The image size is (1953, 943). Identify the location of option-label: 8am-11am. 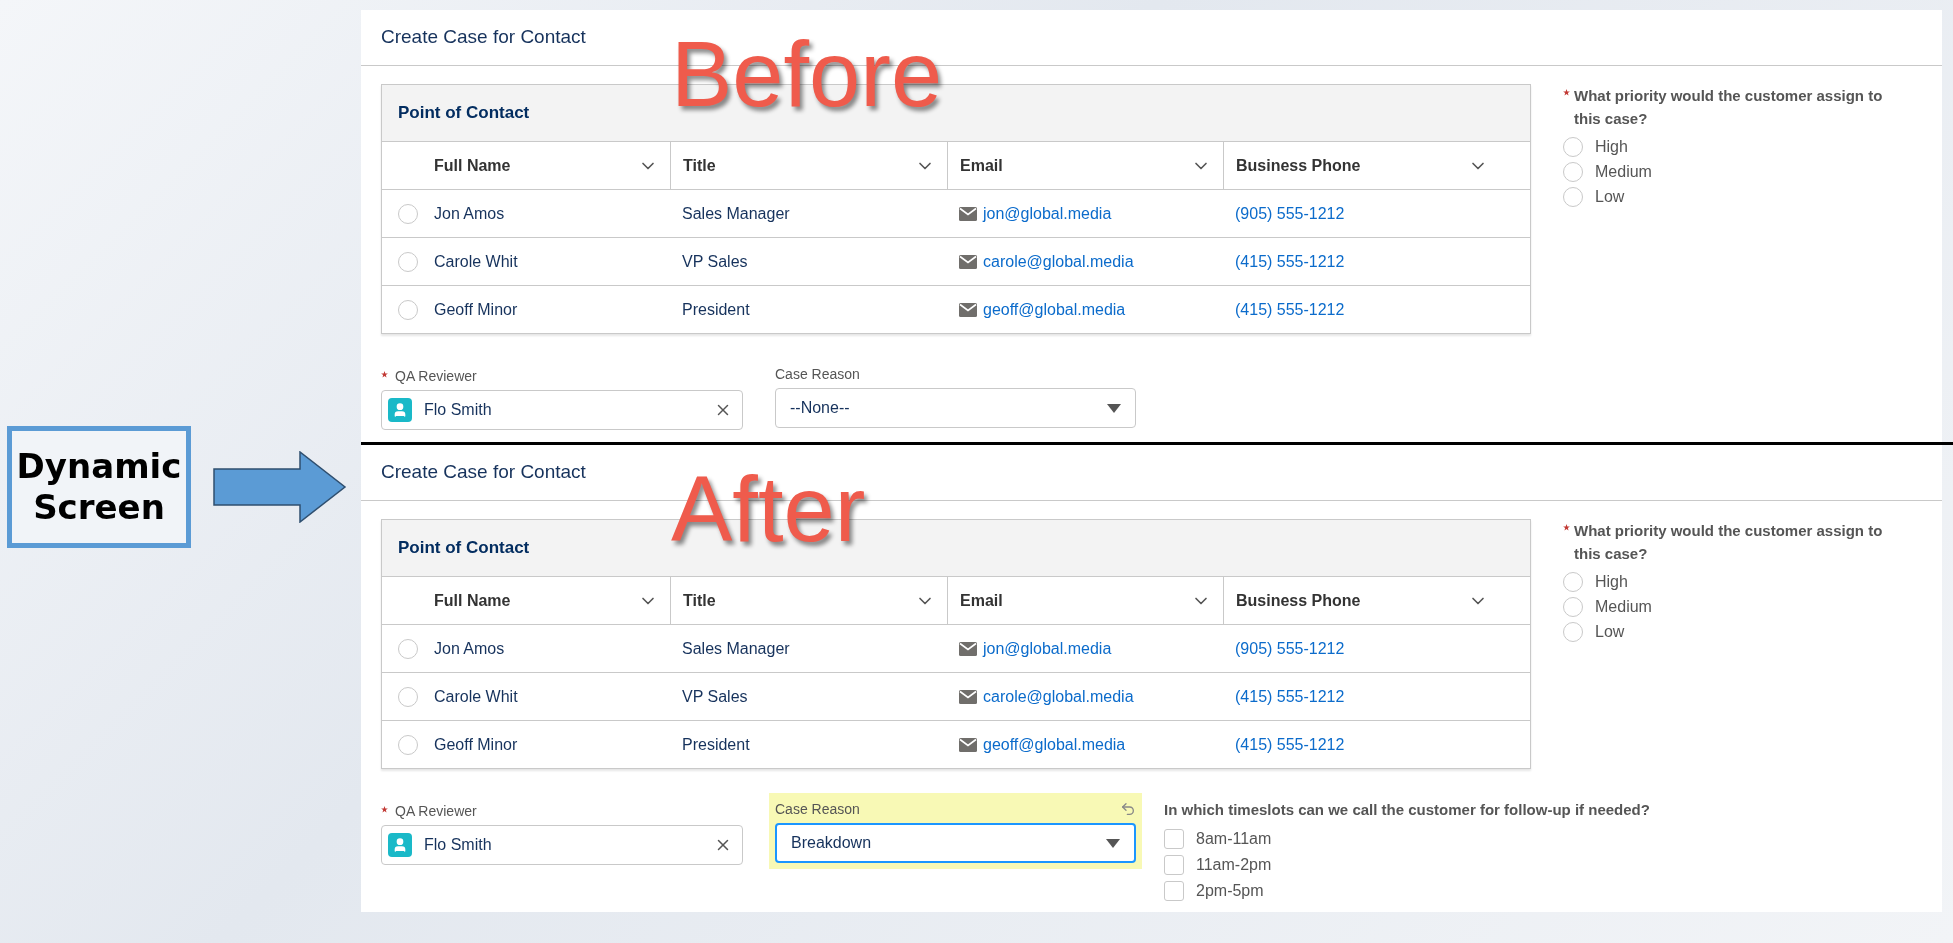
(1234, 838).